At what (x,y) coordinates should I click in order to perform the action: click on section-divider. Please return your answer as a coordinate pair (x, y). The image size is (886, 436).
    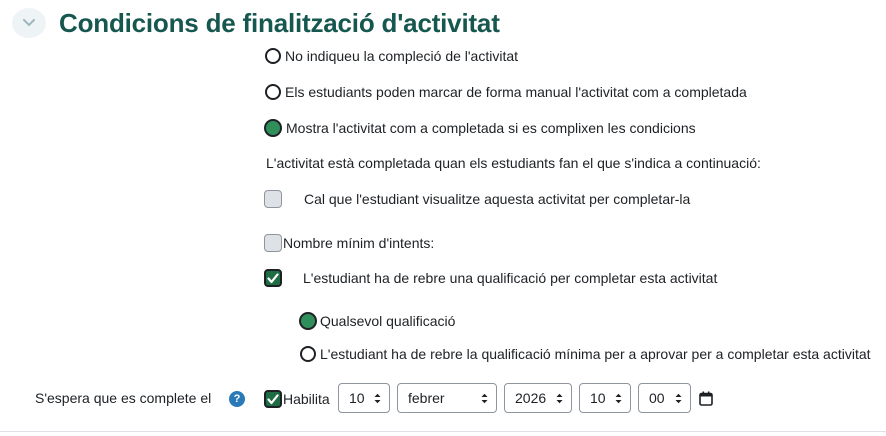
    Looking at the image, I should click on (443, 431).